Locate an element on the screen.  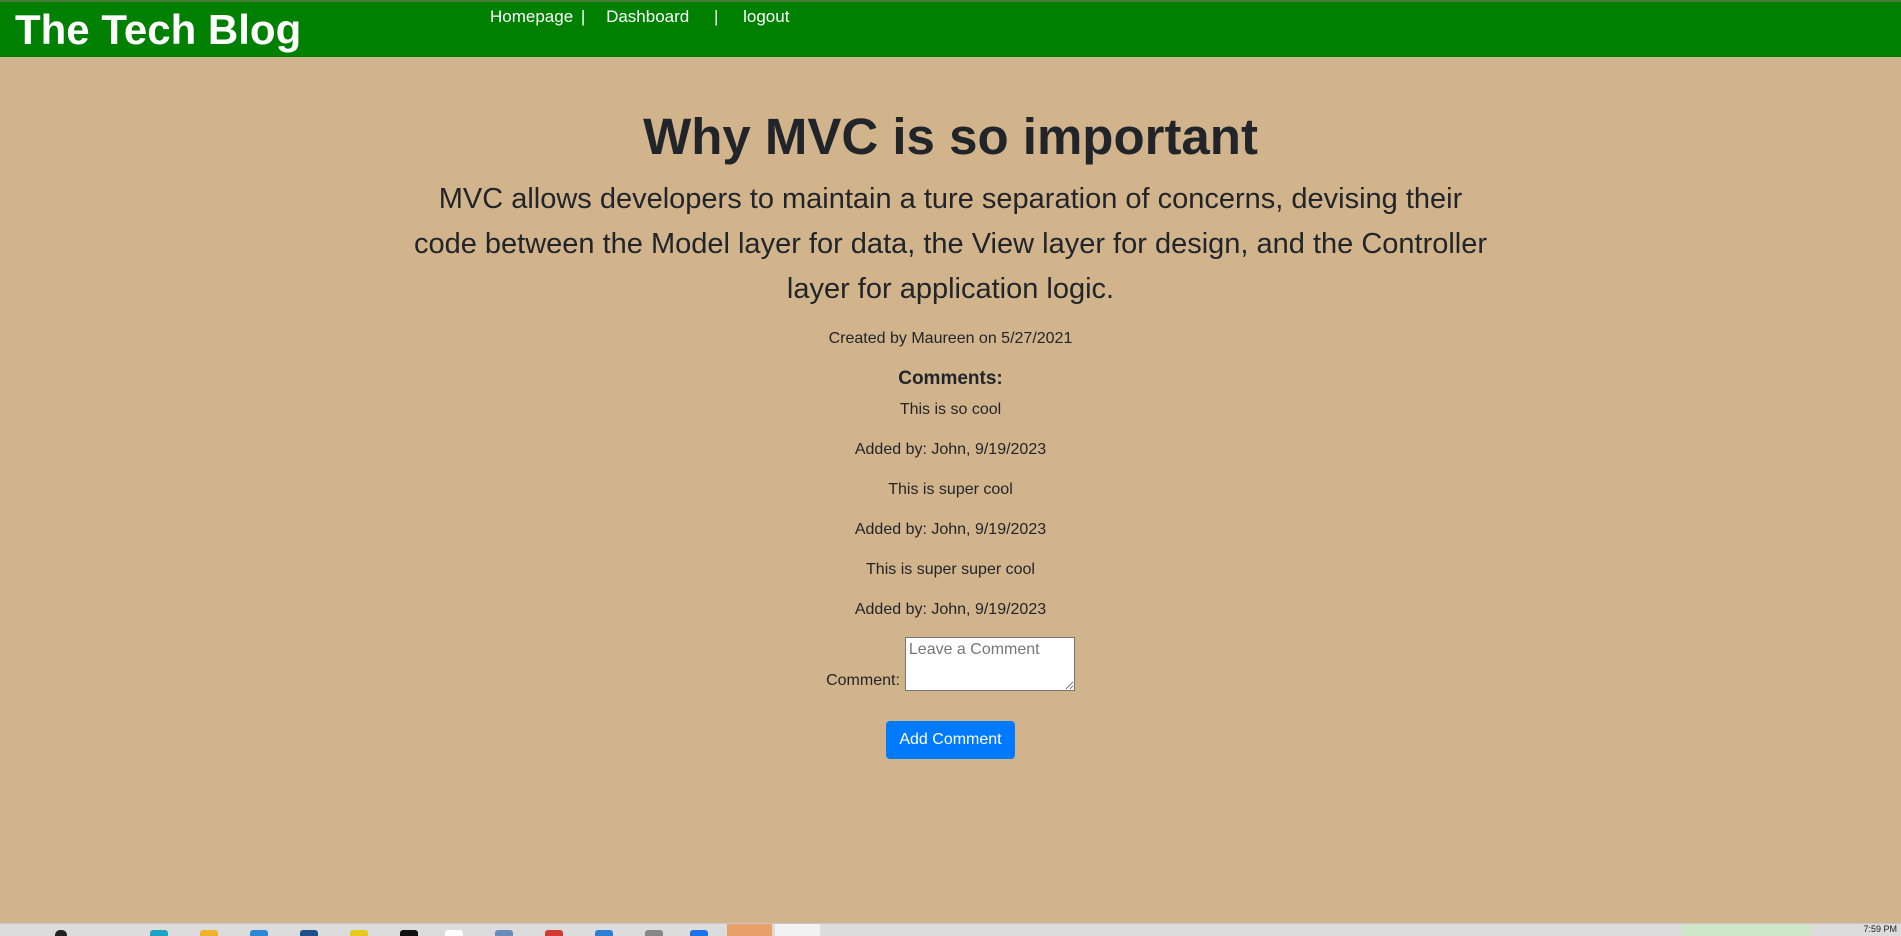
taskbar-clock: 7:59 PM is located at coordinates (1880, 929).